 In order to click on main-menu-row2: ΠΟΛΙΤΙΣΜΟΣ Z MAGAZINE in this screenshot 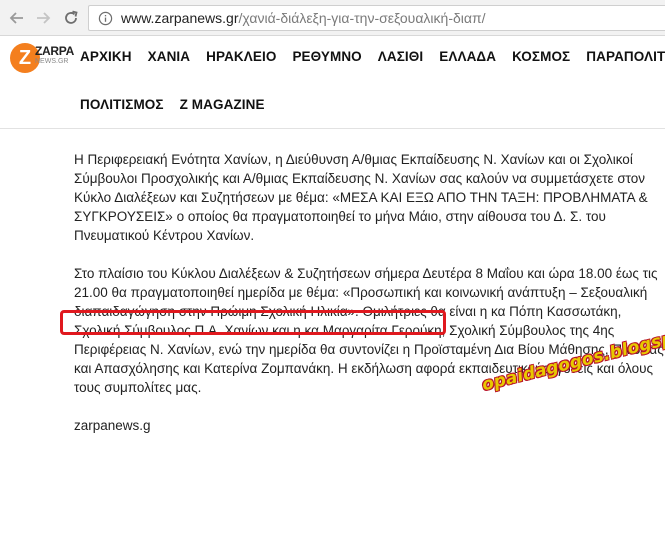, I will do `click(180, 104)`.